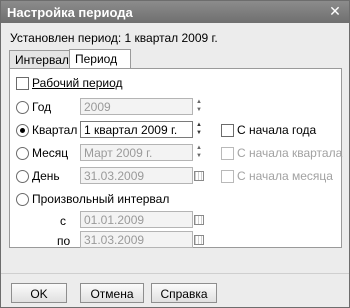 Image resolution: width=350 pixels, height=308 pixels. What do you see at coordinates (39, 293) in the screenshot?
I see `ok-button: OK` at bounding box center [39, 293].